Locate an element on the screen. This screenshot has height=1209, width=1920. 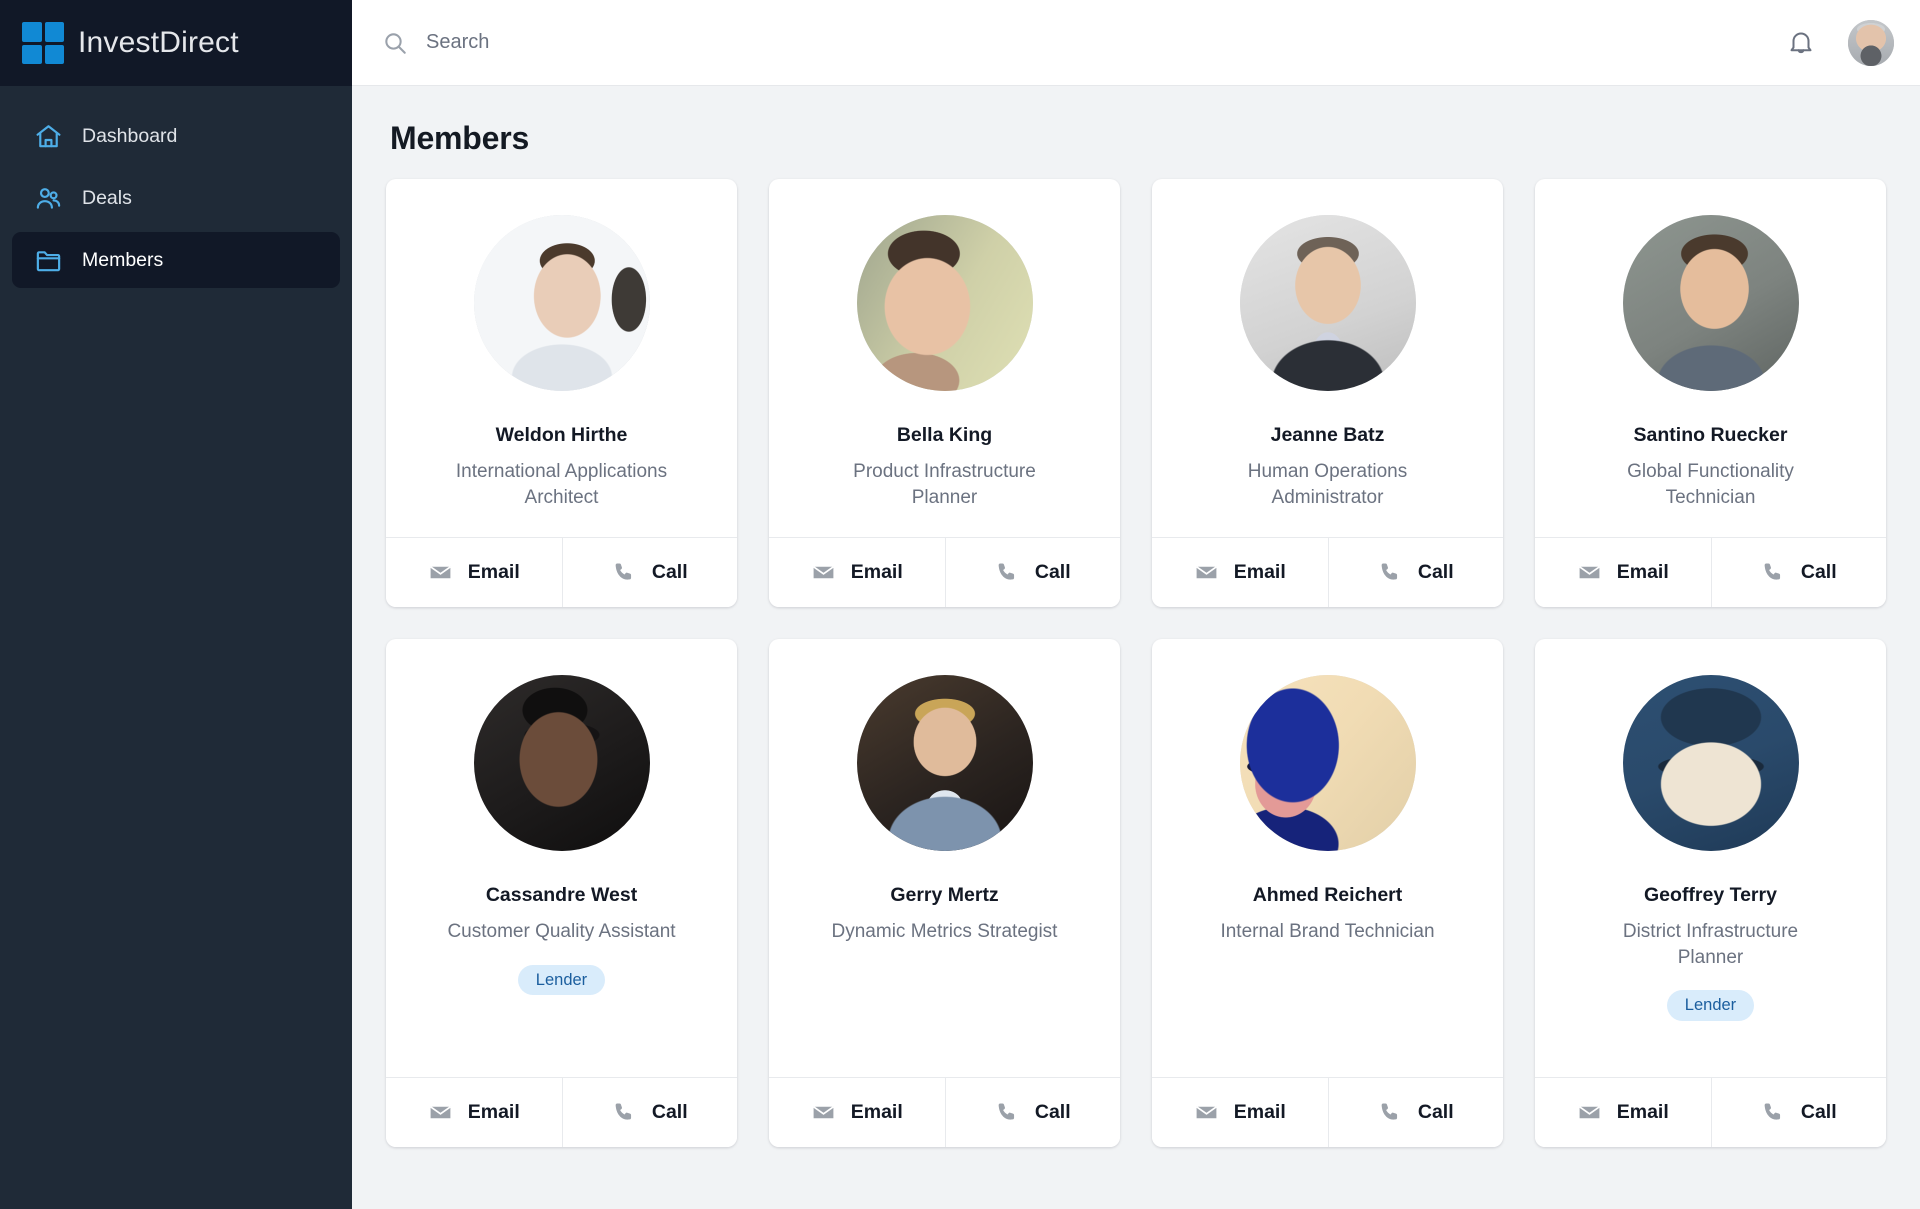
member-role: Product Infrastructure Planner is located at coordinates (944, 484).